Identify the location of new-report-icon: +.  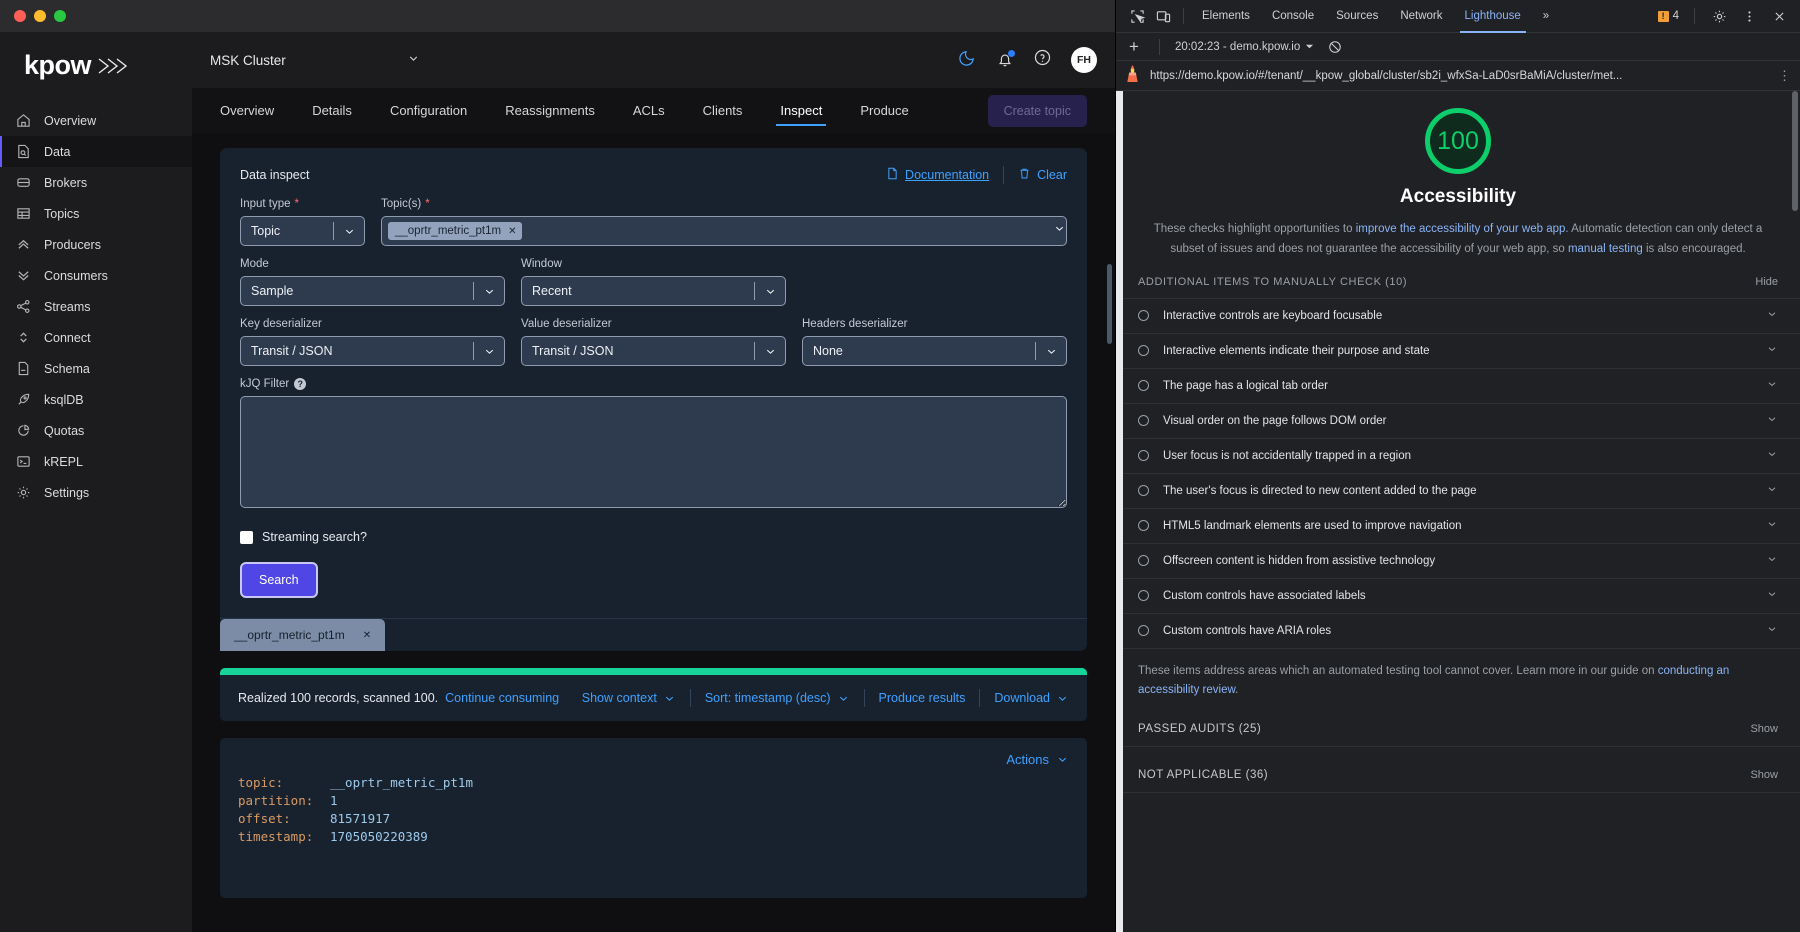
(1134, 47).